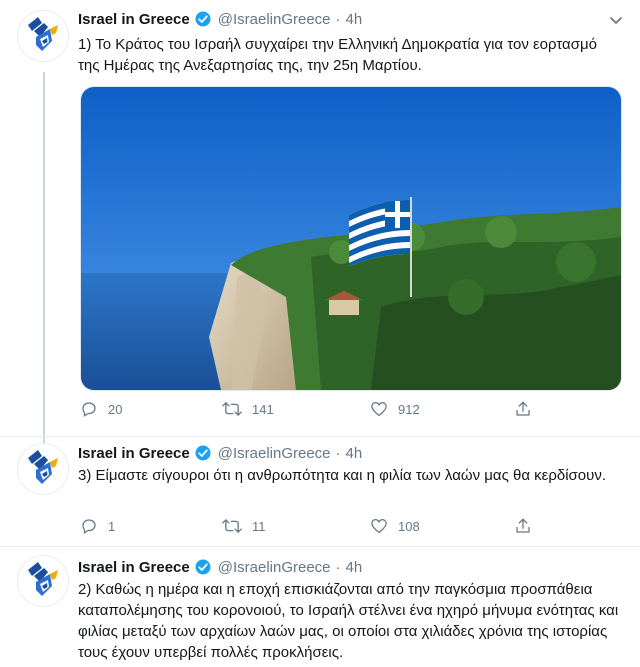  Describe the element at coordinates (44, 254) in the screenshot. I see `thread-line` at that location.